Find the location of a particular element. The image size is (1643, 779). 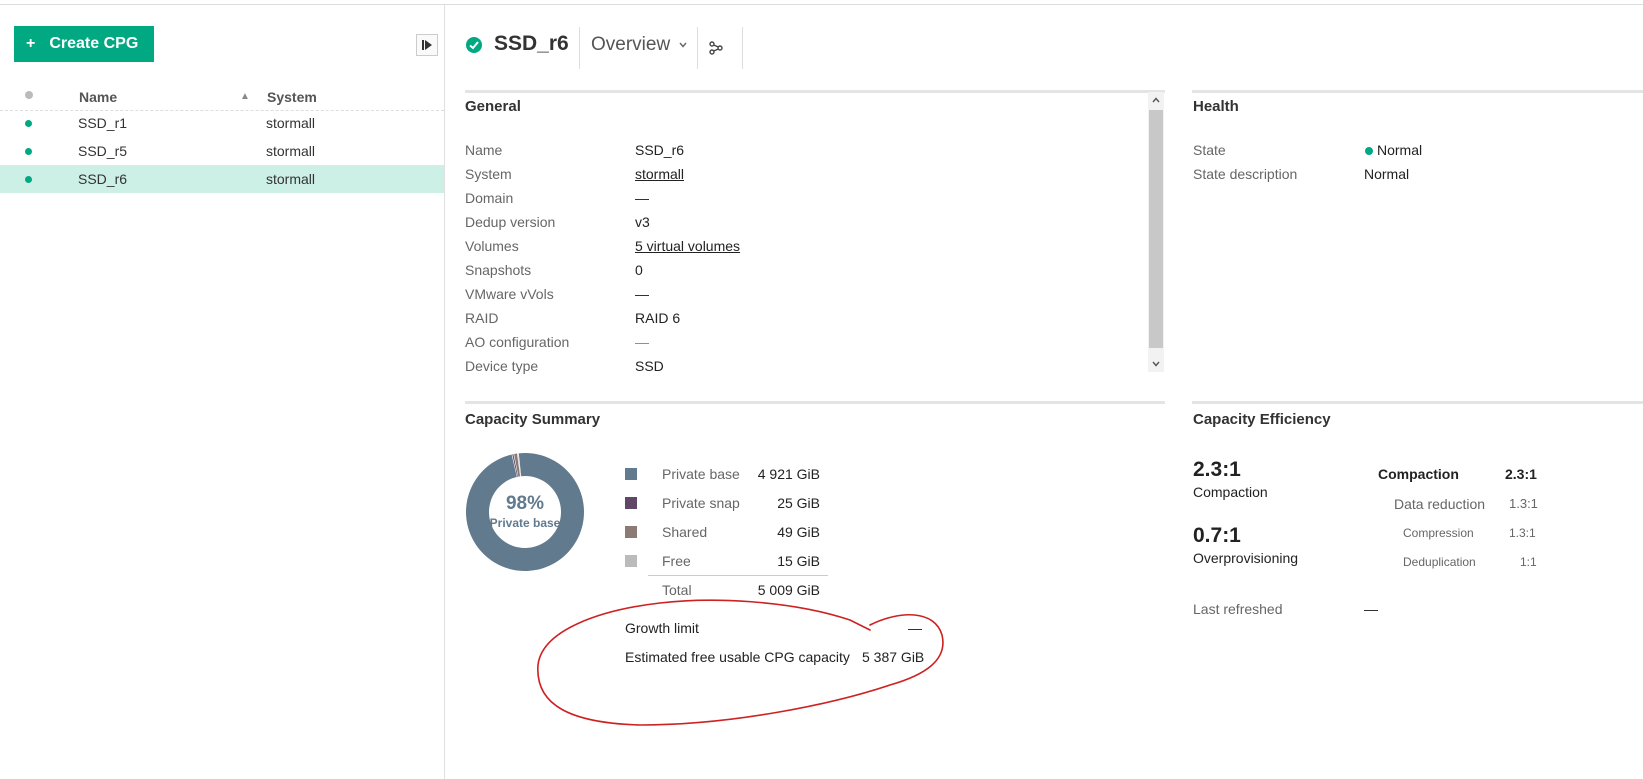

estimated-free-value: 5 387 GiB is located at coordinates (893, 657).